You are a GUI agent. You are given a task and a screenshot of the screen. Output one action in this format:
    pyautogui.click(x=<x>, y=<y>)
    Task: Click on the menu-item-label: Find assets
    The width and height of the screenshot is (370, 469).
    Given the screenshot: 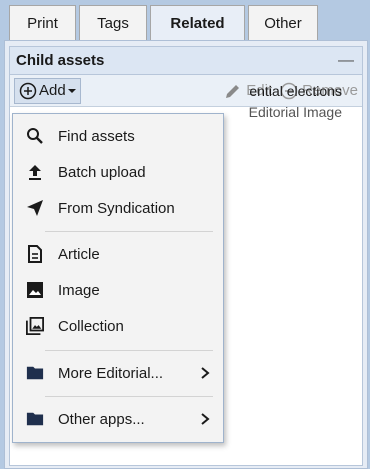 What is the action you would take?
    pyautogui.click(x=96, y=136)
    